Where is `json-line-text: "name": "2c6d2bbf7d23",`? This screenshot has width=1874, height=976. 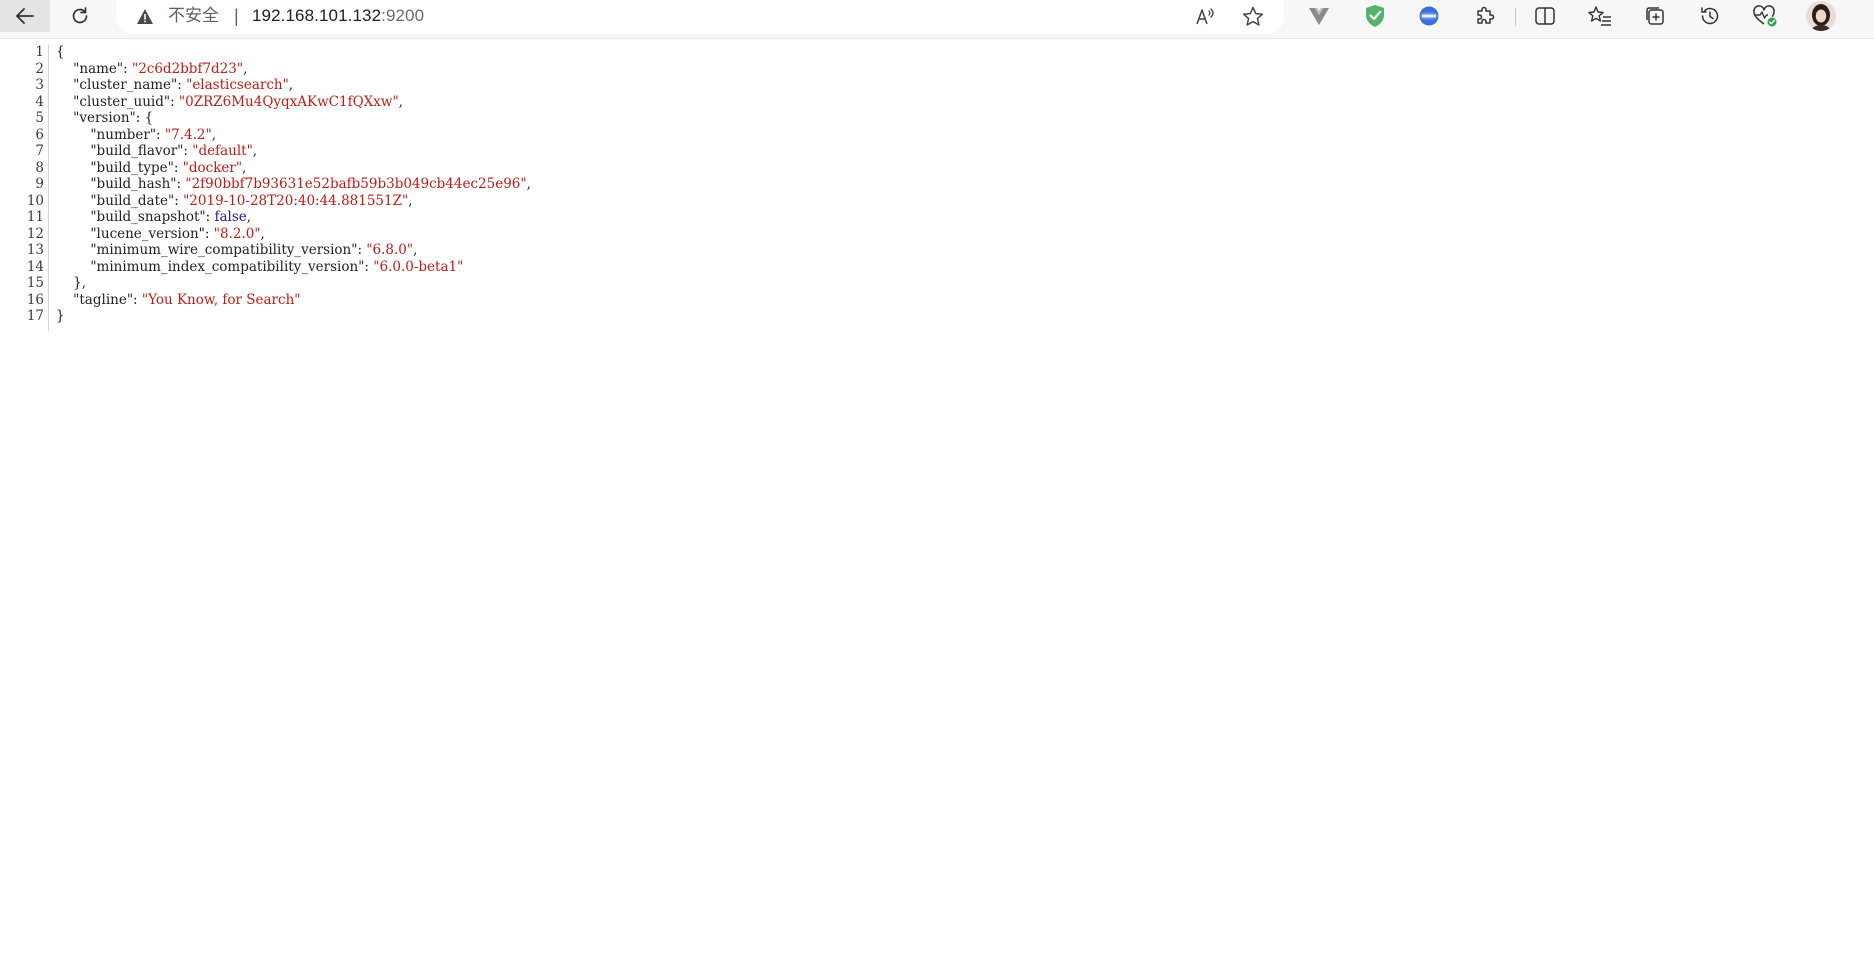 json-line-text: "name": "2c6d2bbf7d23", is located at coordinates (160, 68).